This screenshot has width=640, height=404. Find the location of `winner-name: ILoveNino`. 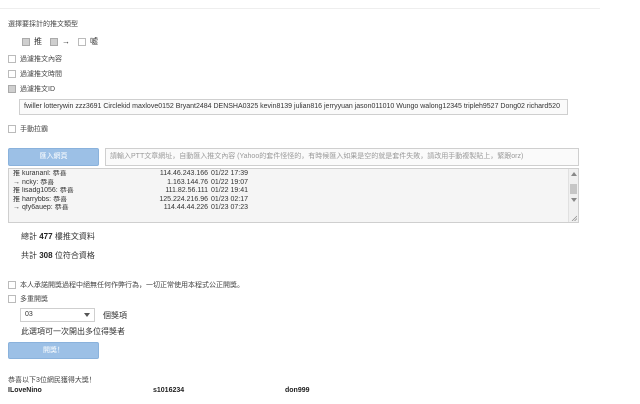

winner-name: ILoveNino is located at coordinates (25, 390).